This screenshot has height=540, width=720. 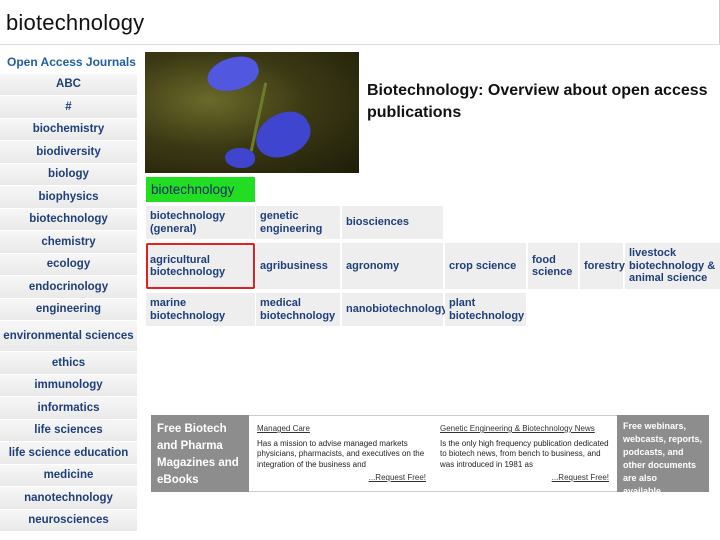 I want to click on sidebar-item-hash: #, so click(x=68, y=107).